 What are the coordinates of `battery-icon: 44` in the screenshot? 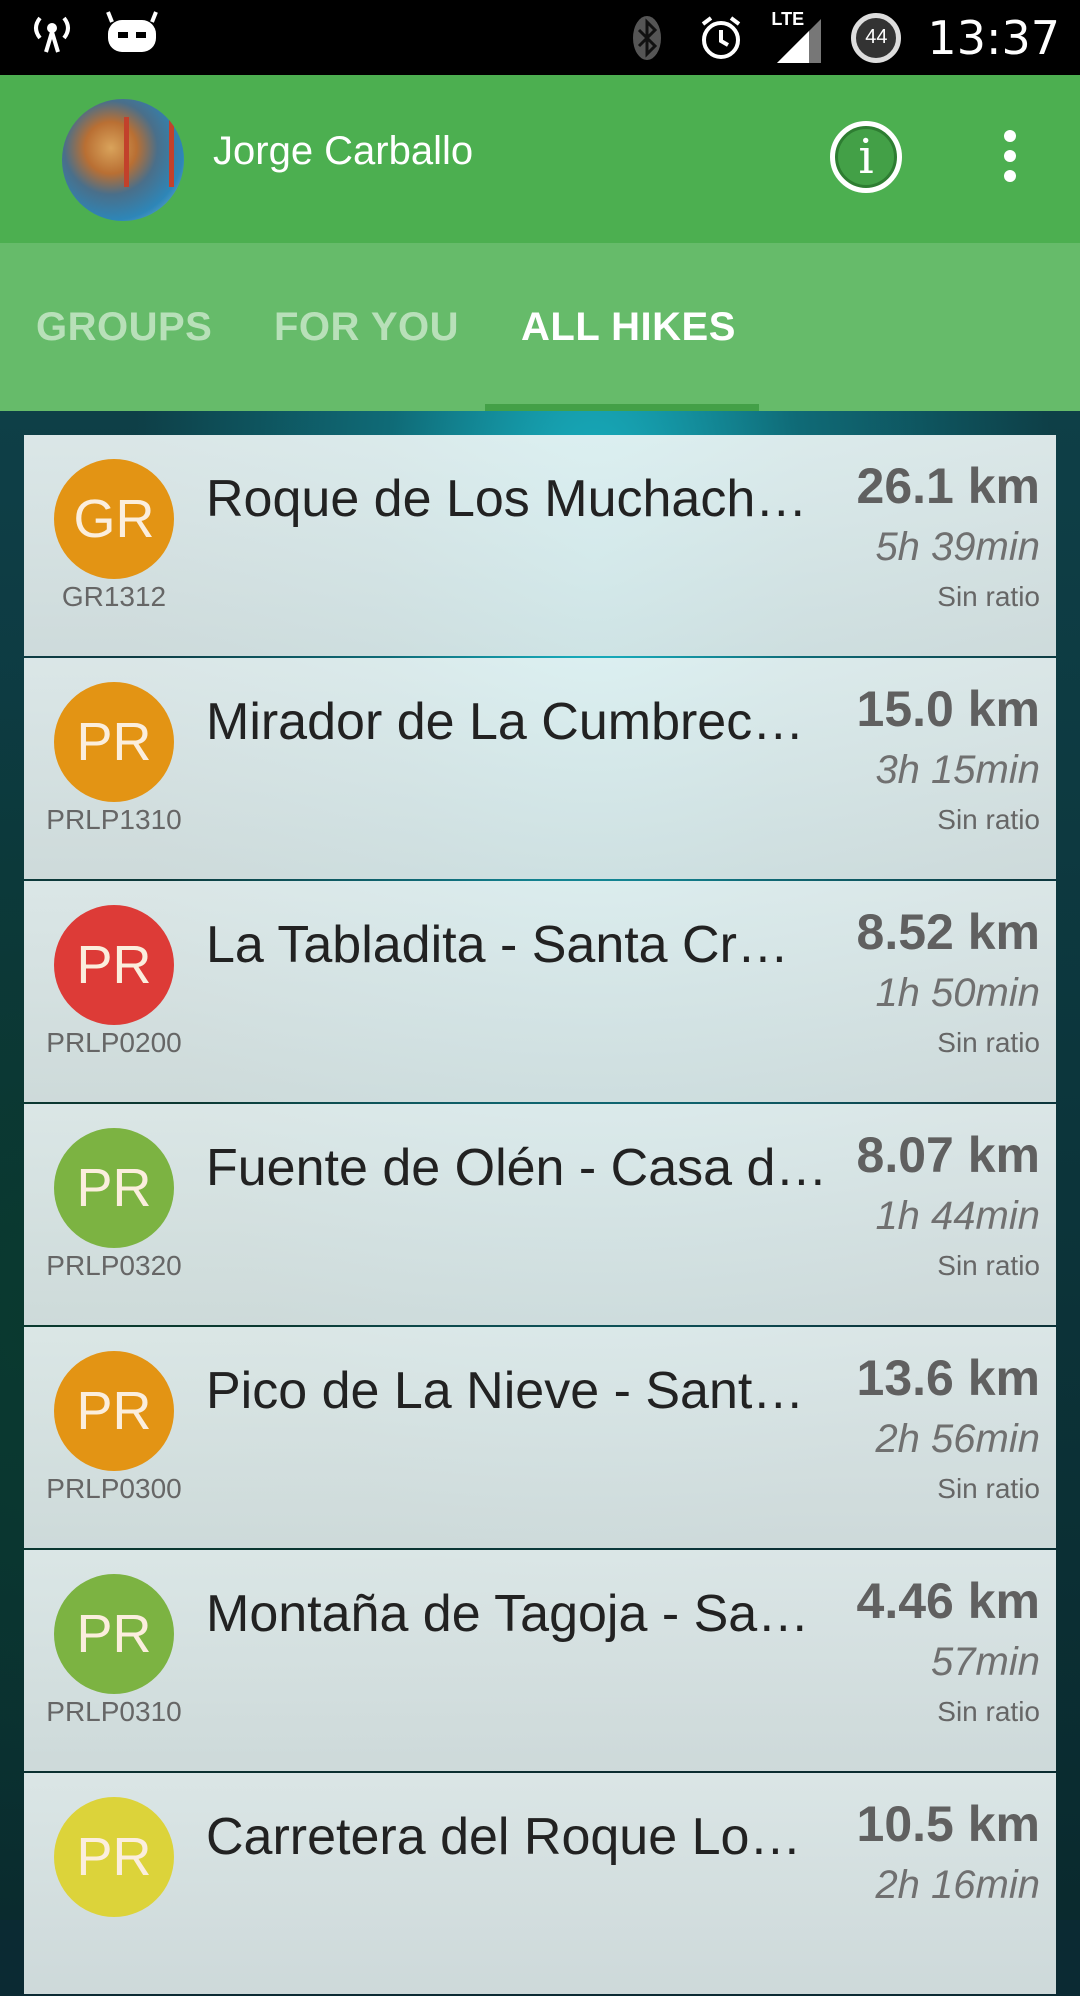 It's located at (876, 37).